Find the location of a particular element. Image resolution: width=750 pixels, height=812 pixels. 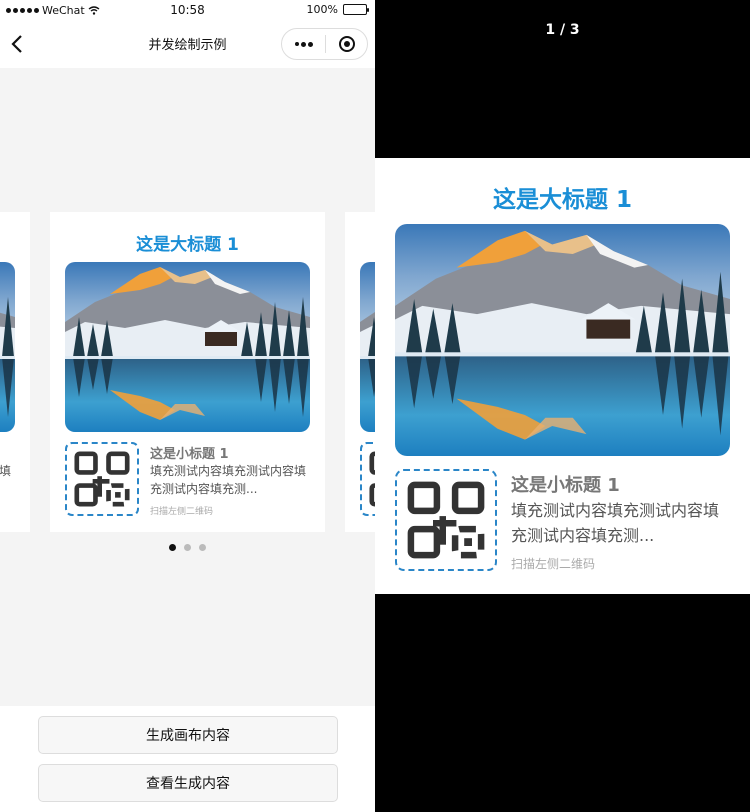

close-miniprogram-button is located at coordinates (346, 44).